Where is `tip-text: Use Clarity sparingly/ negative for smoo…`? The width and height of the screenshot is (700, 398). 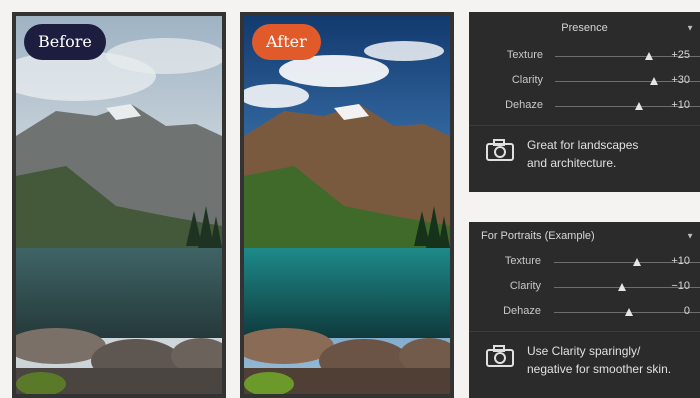 tip-text: Use Clarity sparingly/ negative for smoo… is located at coordinates (612, 360).